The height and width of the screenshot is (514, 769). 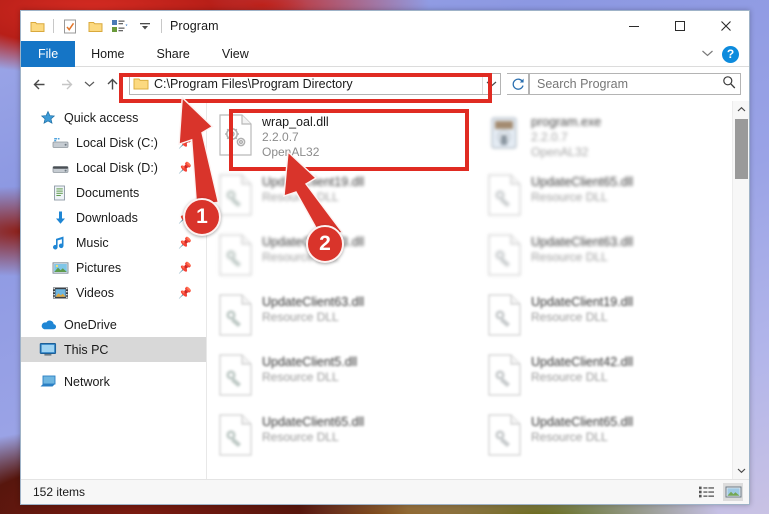 I want to click on new-folder-icon, so click(x=95, y=26).